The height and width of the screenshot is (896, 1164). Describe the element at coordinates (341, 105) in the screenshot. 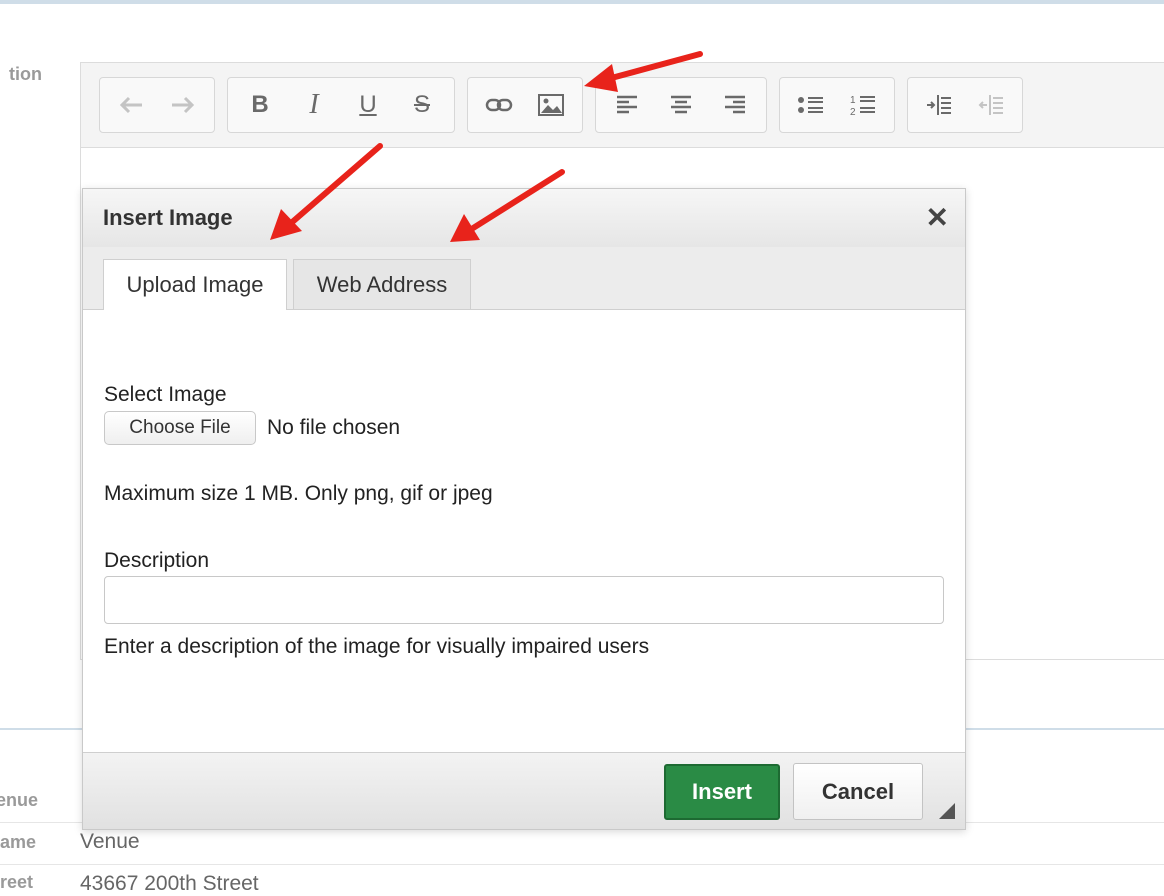

I see `text-style-group: B I U S` at that location.